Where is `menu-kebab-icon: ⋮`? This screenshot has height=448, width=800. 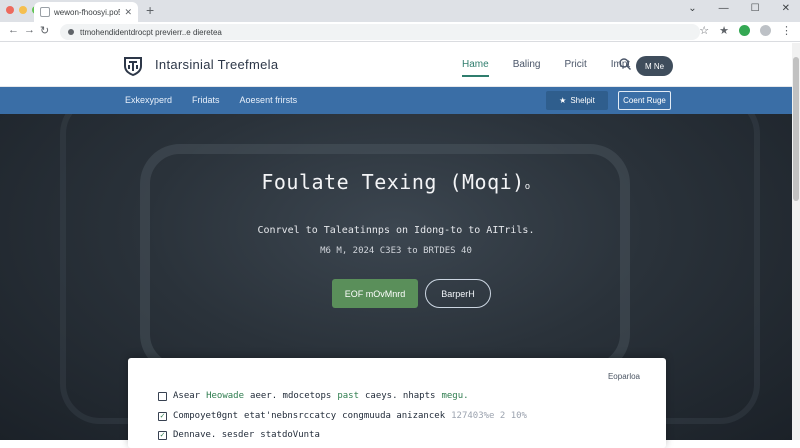 menu-kebab-icon: ⋮ is located at coordinates (786, 30).